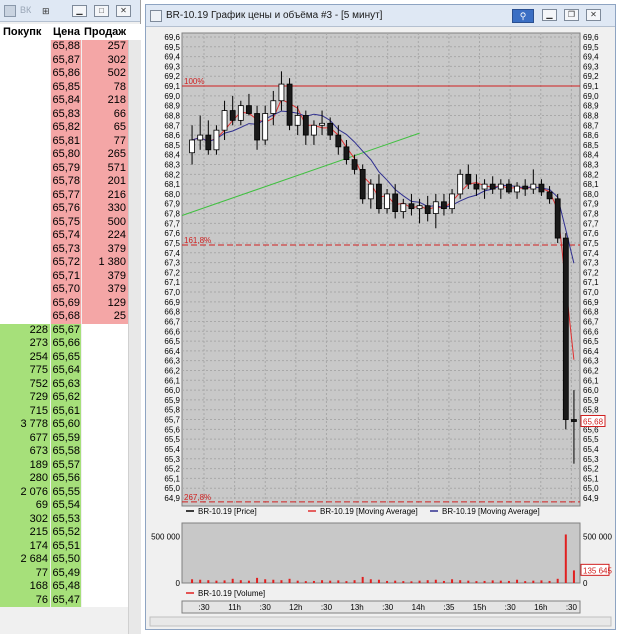  Describe the element at coordinates (70, 573) in the screenshot. I see `bid-row: 77 65,49` at that location.